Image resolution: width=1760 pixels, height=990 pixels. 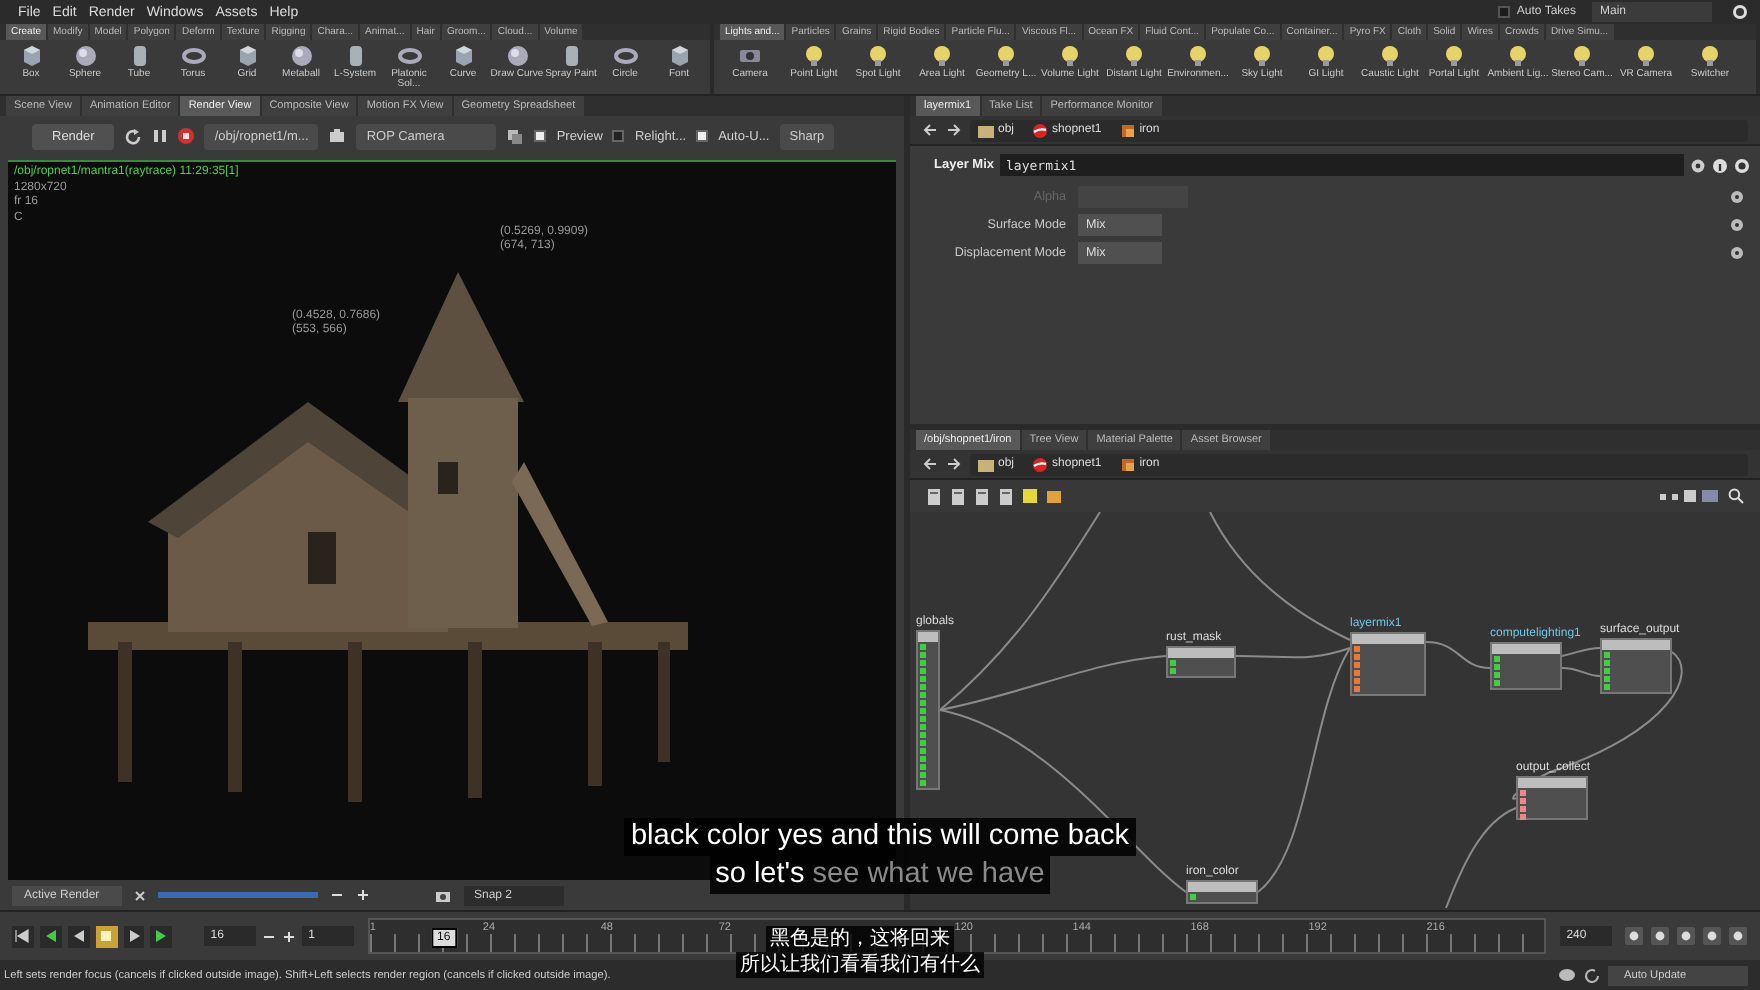 I want to click on subtitle-overlay: see what we have, so click(x=928, y=875).